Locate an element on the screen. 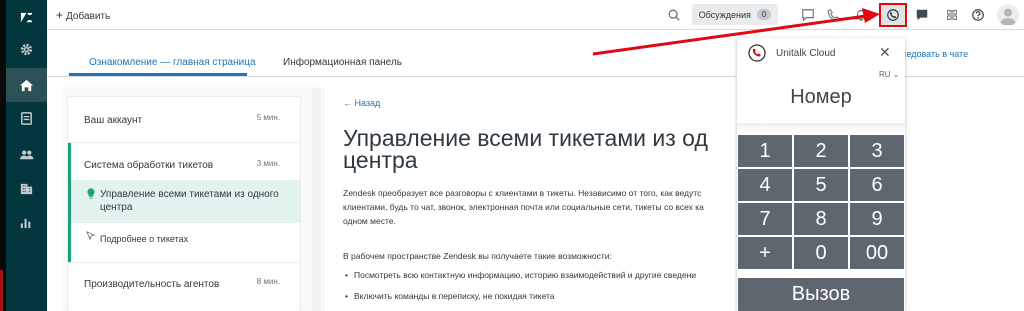 This screenshot has height=311, width=1024. sidebar is located at coordinates (26, 155).